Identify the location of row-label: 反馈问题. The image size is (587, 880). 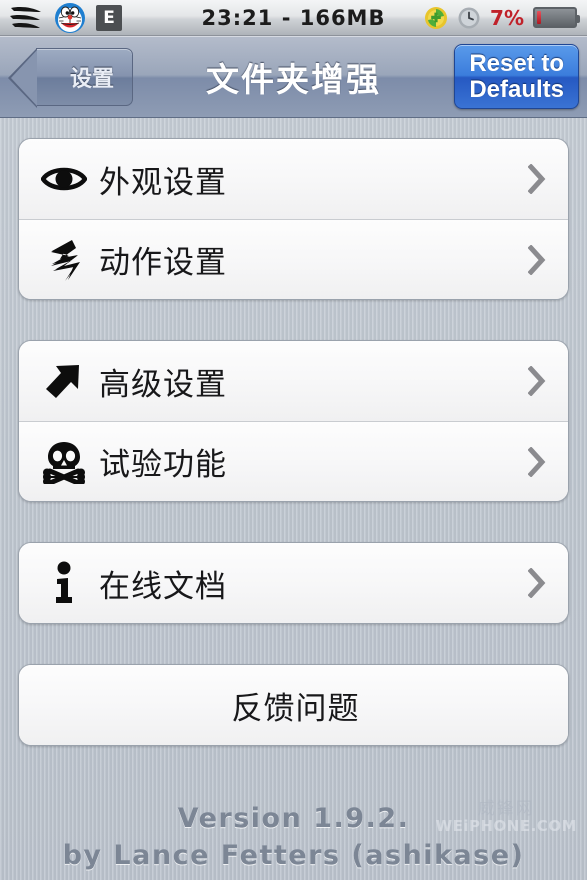
(295, 708).